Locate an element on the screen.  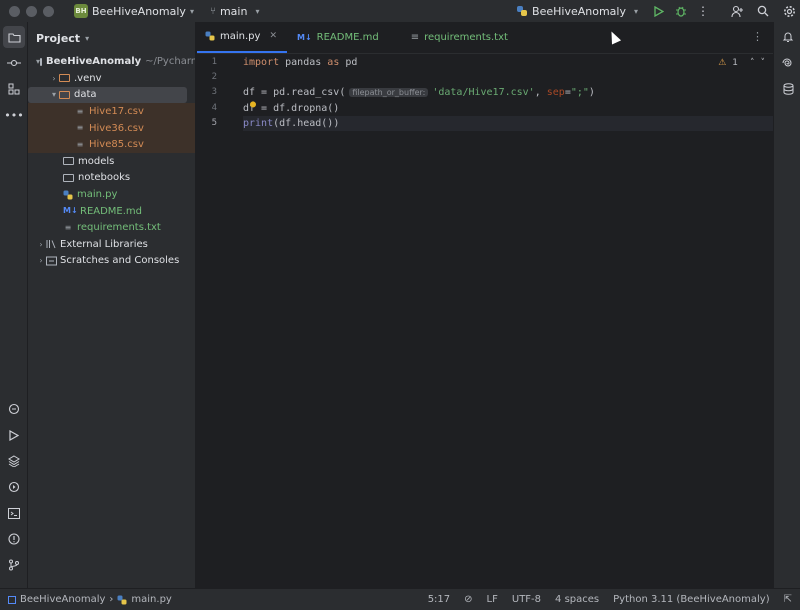
code-token: 'data/Hive17.csv' is located at coordinates (483, 93).